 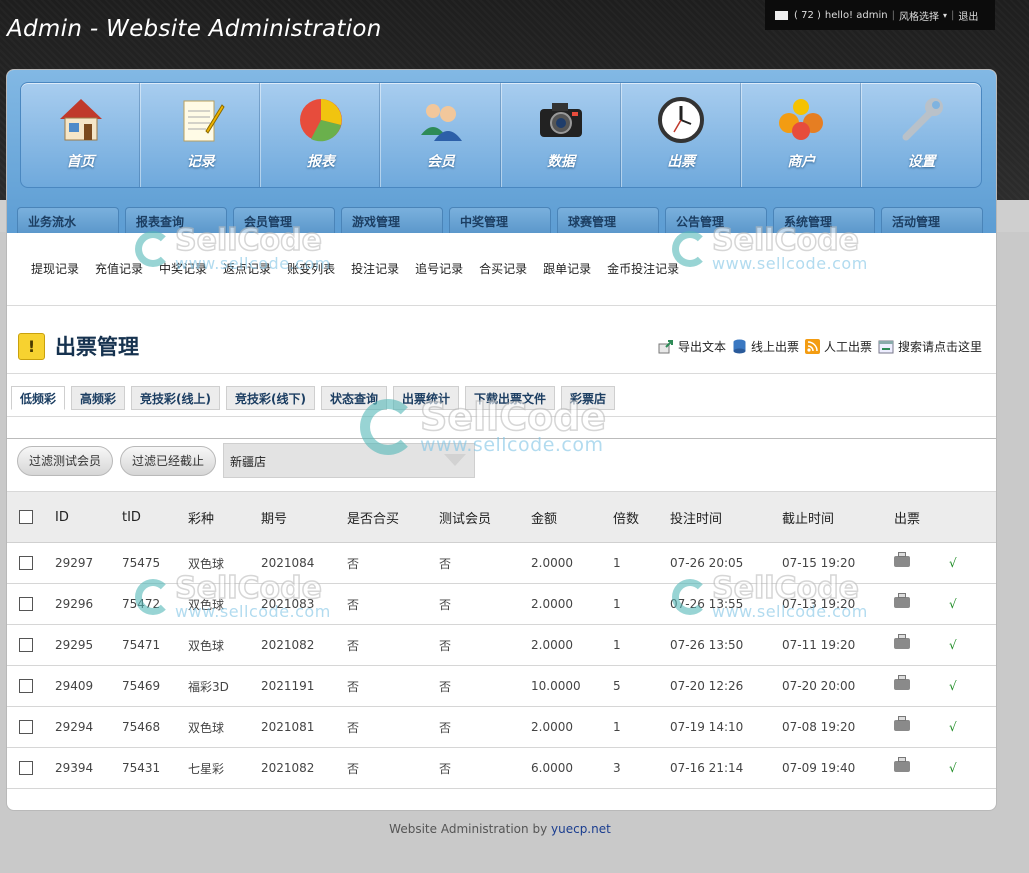 What do you see at coordinates (503, 268) in the screenshot?
I see `sub-link-group-buy: 合买记录` at bounding box center [503, 268].